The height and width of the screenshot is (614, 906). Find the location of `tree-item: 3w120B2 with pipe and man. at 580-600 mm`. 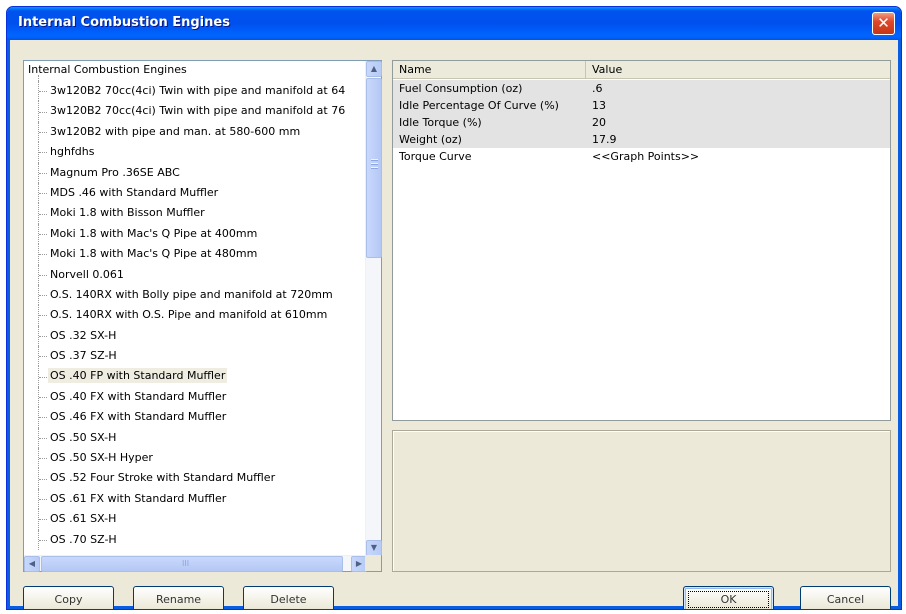

tree-item: 3w120B2 with pipe and man. at 580-600 mm is located at coordinates (195, 132).